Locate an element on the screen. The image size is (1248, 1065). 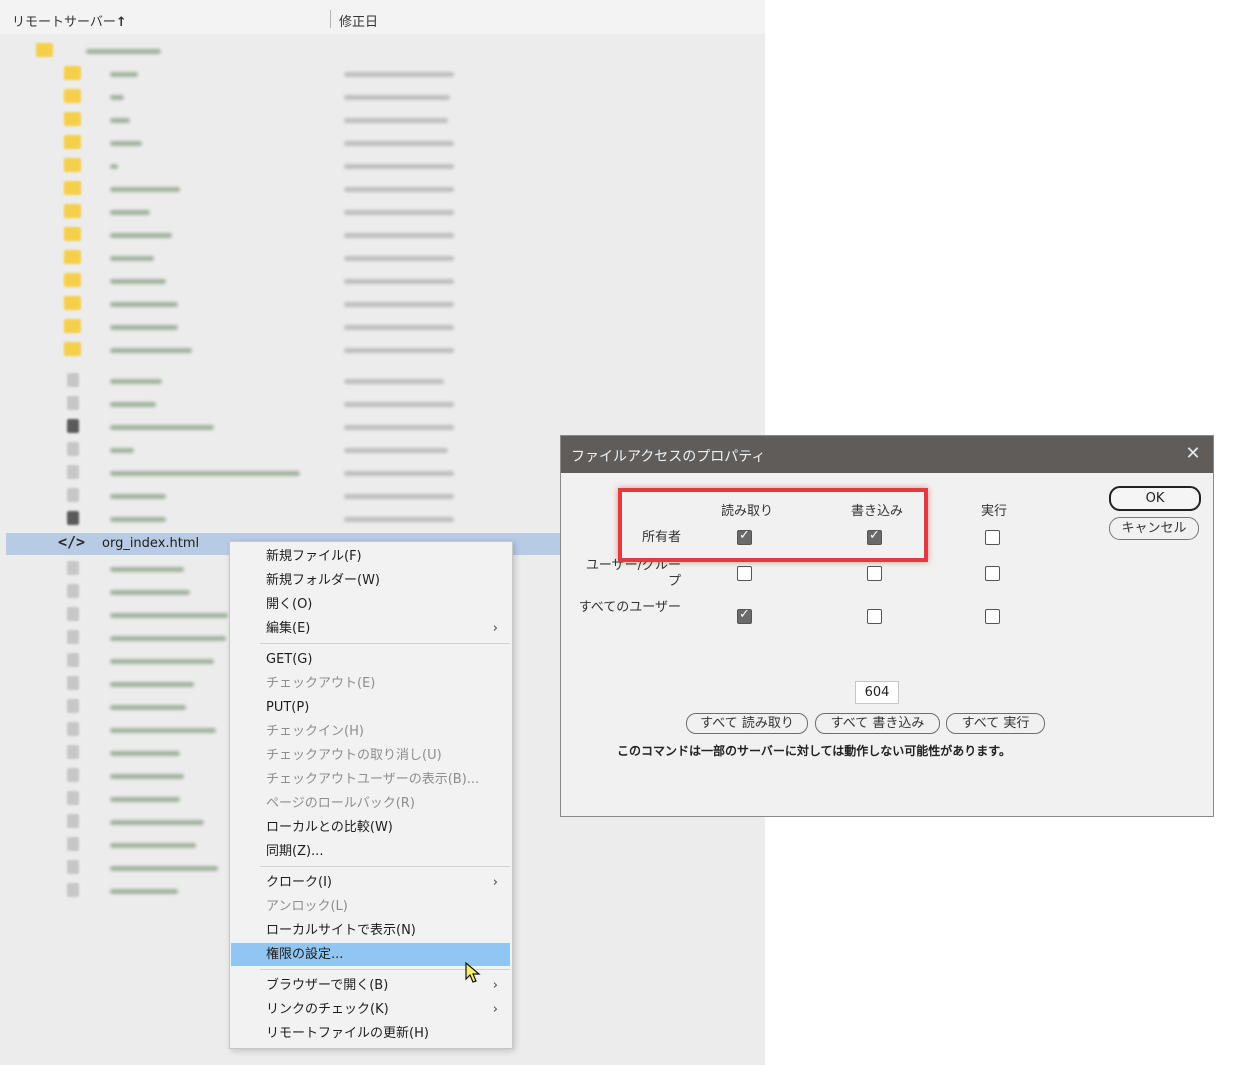
group-write-checkbox is located at coordinates (874, 573).